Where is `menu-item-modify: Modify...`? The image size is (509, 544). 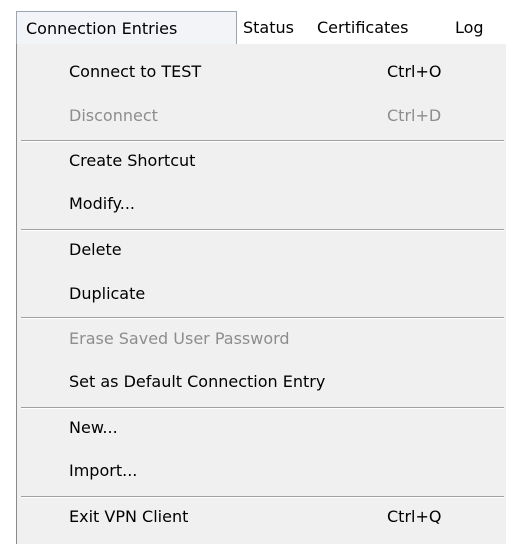 menu-item-modify: Modify... is located at coordinates (262, 204).